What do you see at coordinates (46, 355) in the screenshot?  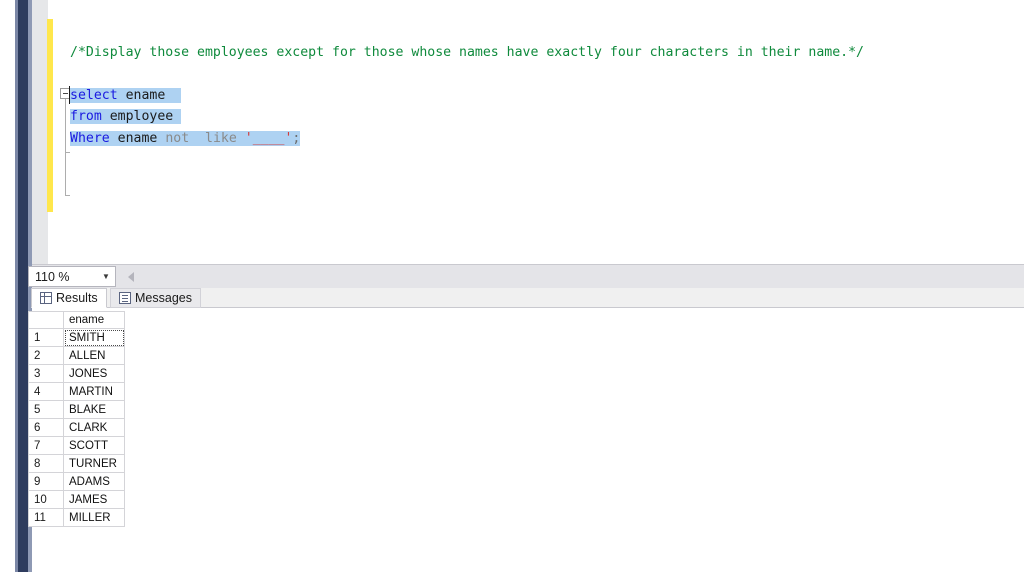 I see `row-number: 2` at bounding box center [46, 355].